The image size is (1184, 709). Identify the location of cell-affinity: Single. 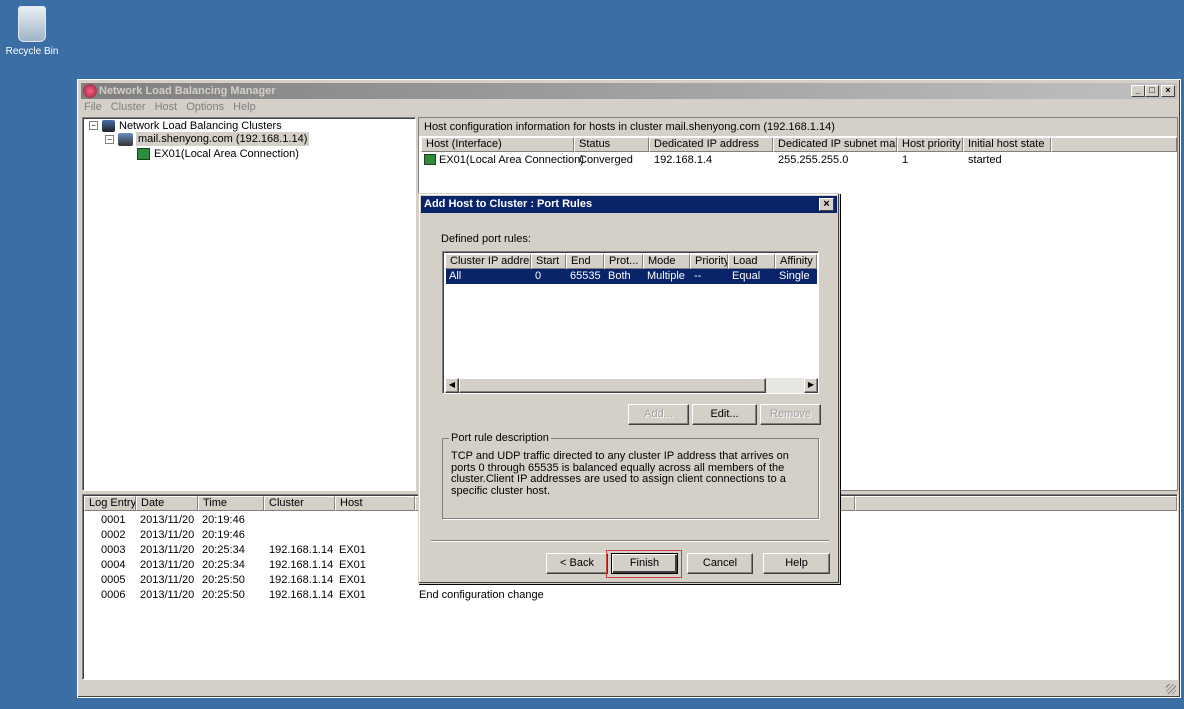
(794, 276).